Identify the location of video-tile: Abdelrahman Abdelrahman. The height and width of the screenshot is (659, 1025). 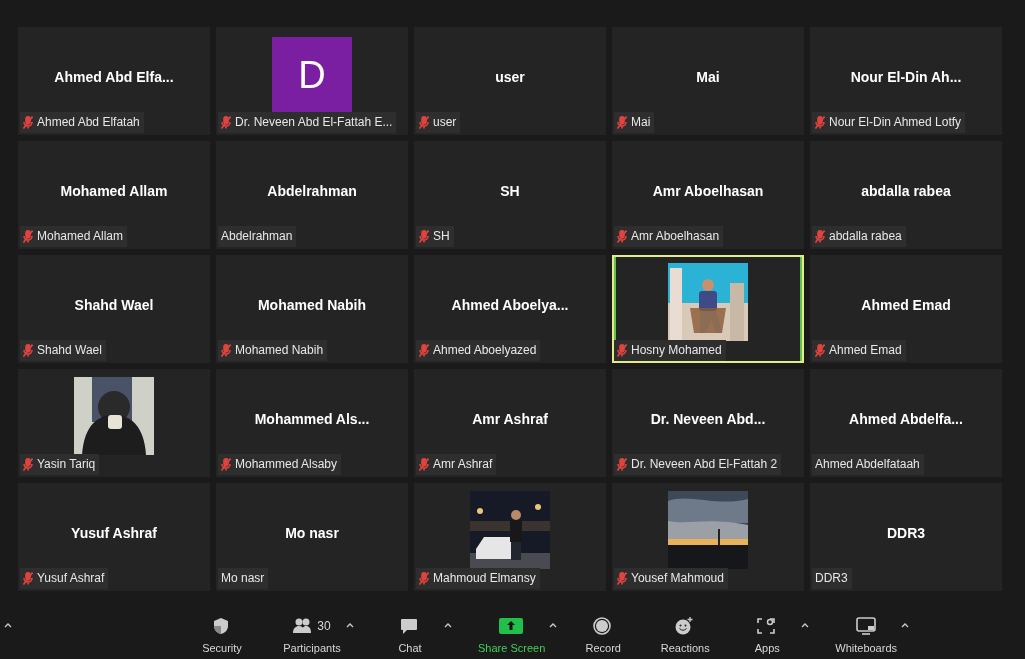
(312, 195).